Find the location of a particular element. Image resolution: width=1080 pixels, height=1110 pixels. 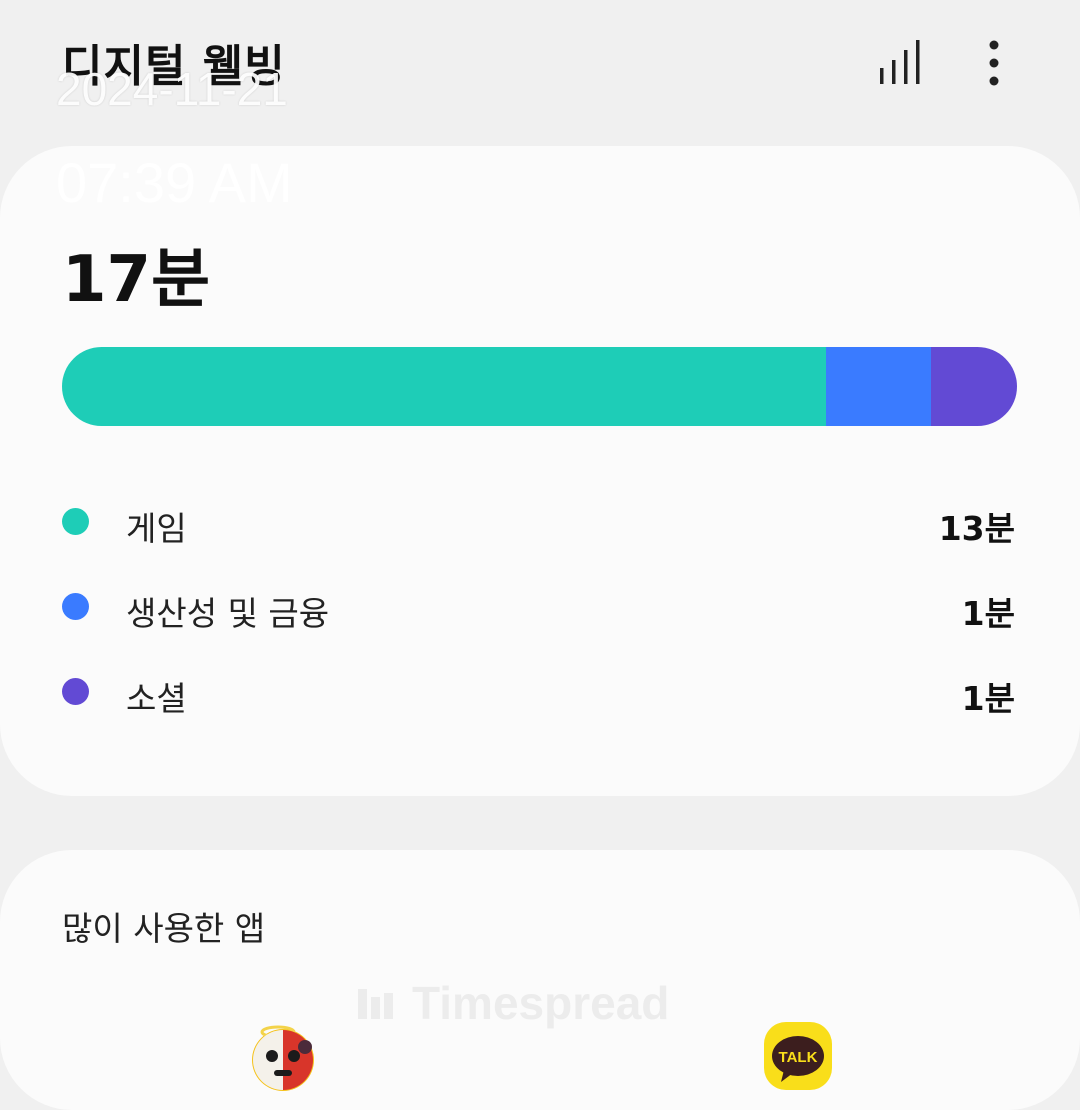

usage-bar-segment-productivity is located at coordinates (879, 386).